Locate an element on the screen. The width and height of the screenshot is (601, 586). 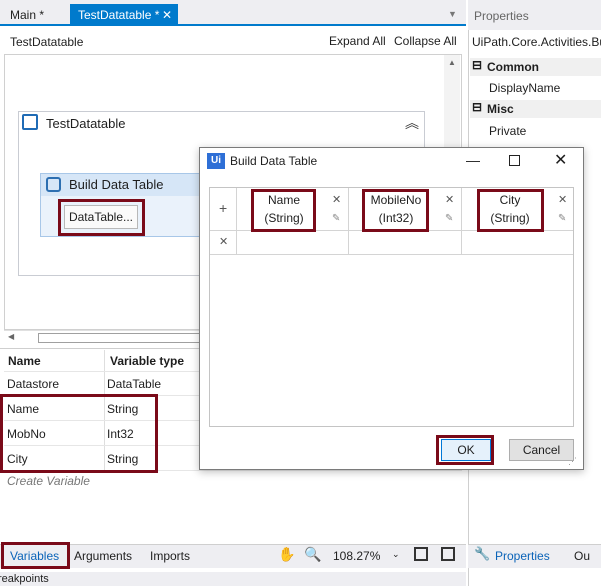
designer-breadcrumb: TestDatatable is located at coordinates (46, 42).